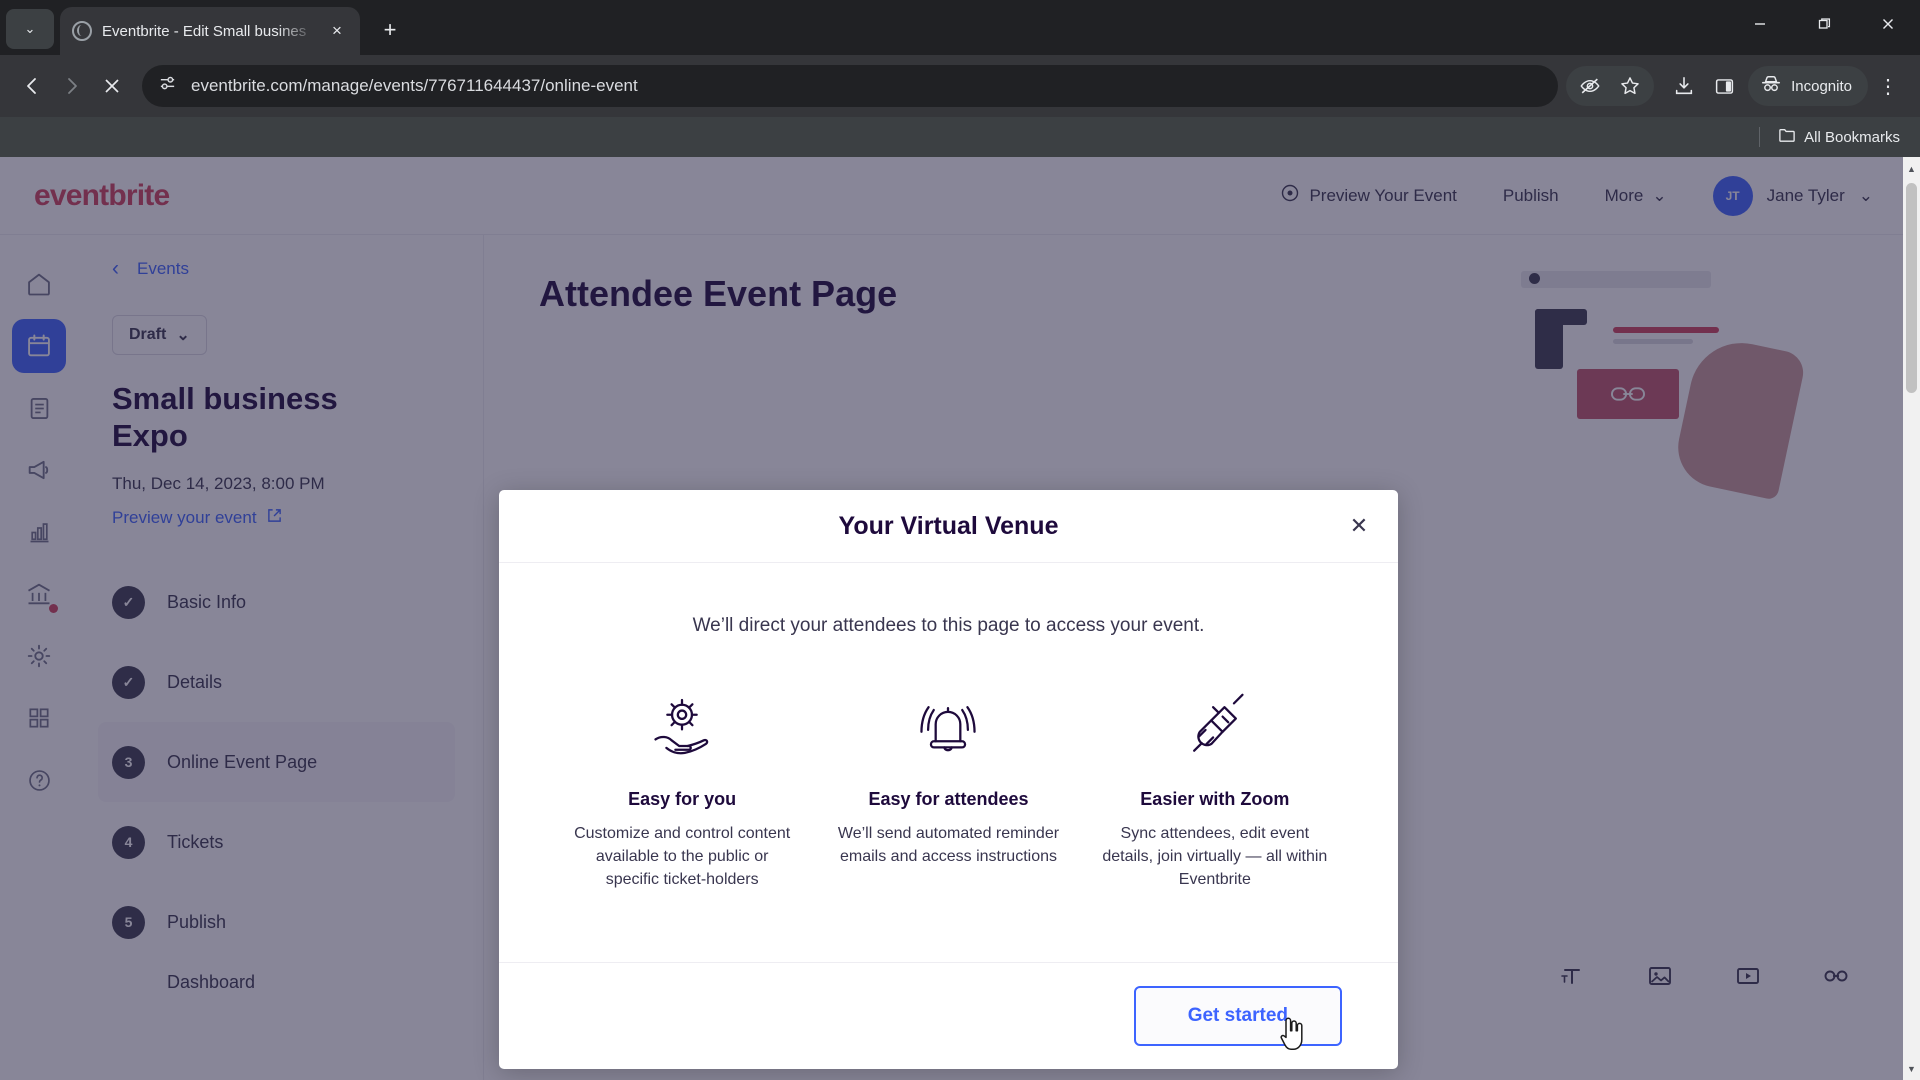 The height and width of the screenshot is (1080, 1920). Describe the element at coordinates (195, 841) in the screenshot. I see `step-label: Tickets` at that location.